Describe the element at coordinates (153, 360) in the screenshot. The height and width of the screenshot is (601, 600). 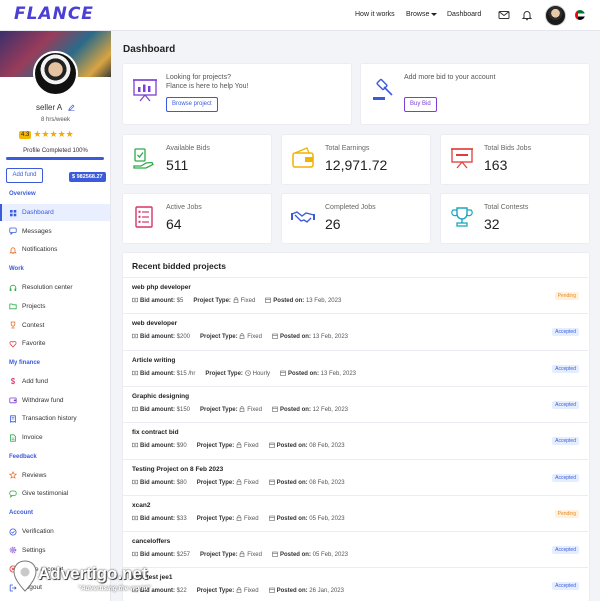
I see `project-title: Article writing` at that location.